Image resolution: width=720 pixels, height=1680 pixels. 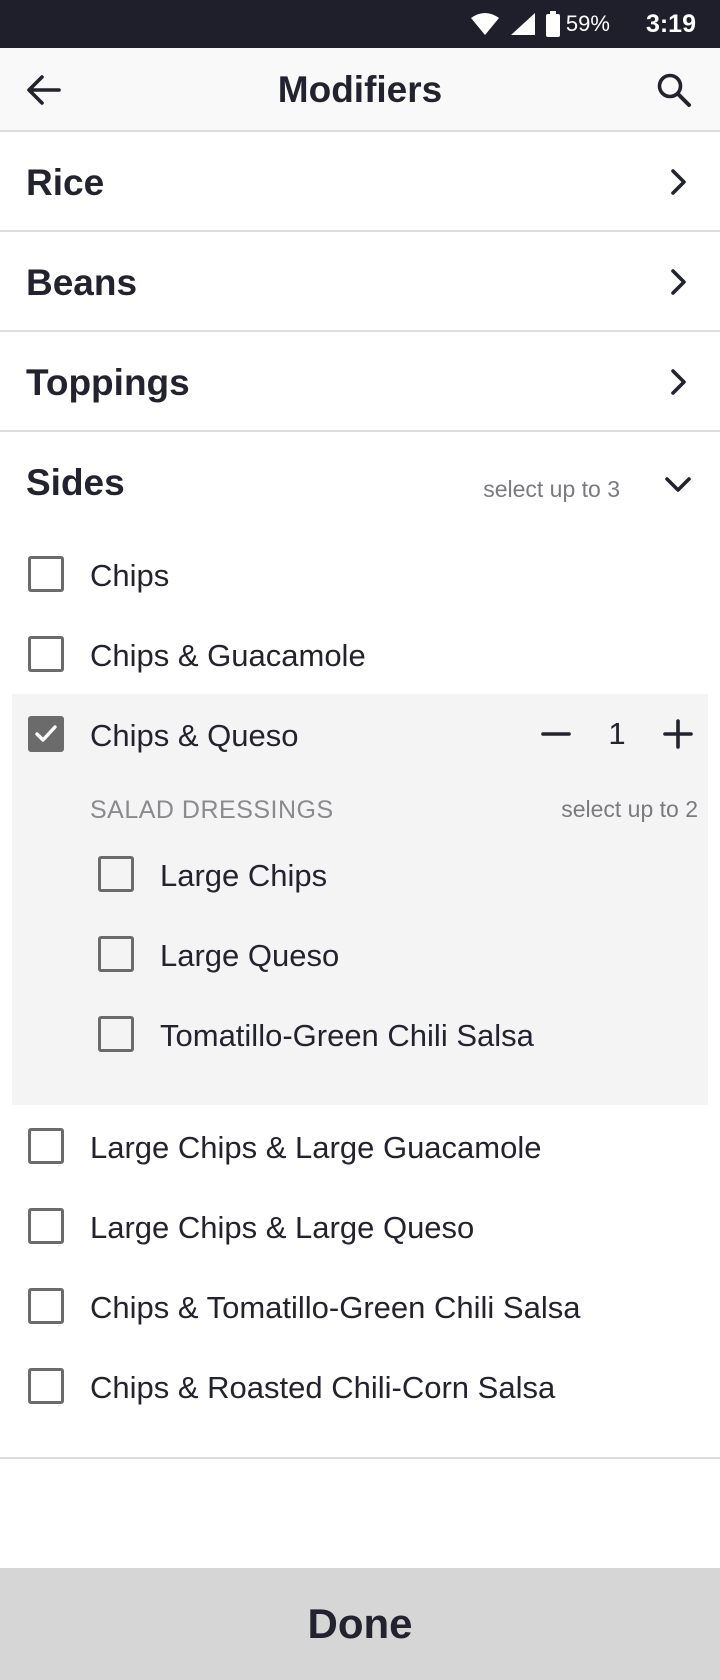 I want to click on minus-icon, so click(x=556, y=734).